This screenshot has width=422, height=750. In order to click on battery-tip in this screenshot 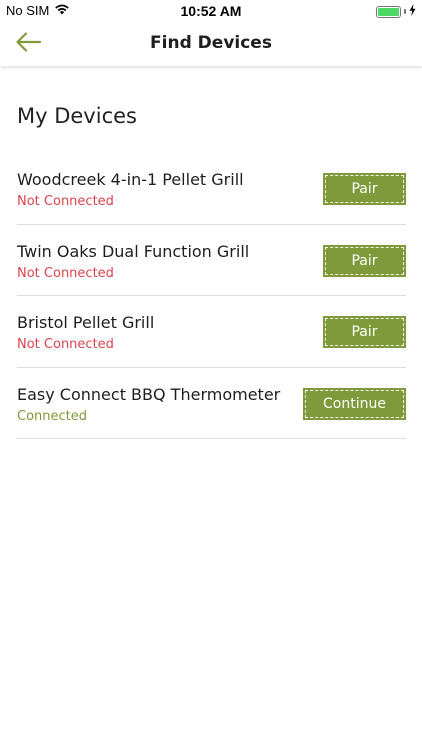, I will do `click(405, 11)`.